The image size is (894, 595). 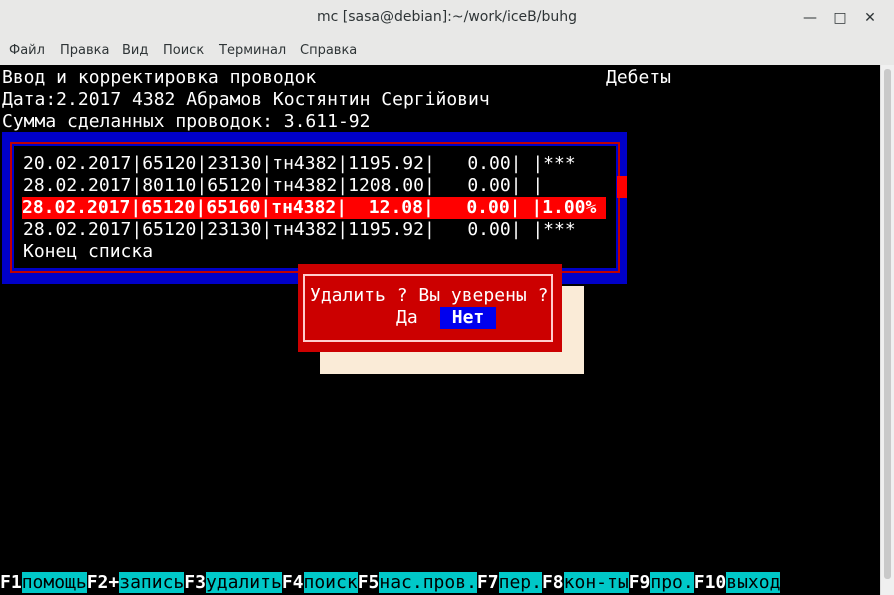 What do you see at coordinates (640, 582) in the screenshot?
I see `f9-key: F9` at bounding box center [640, 582].